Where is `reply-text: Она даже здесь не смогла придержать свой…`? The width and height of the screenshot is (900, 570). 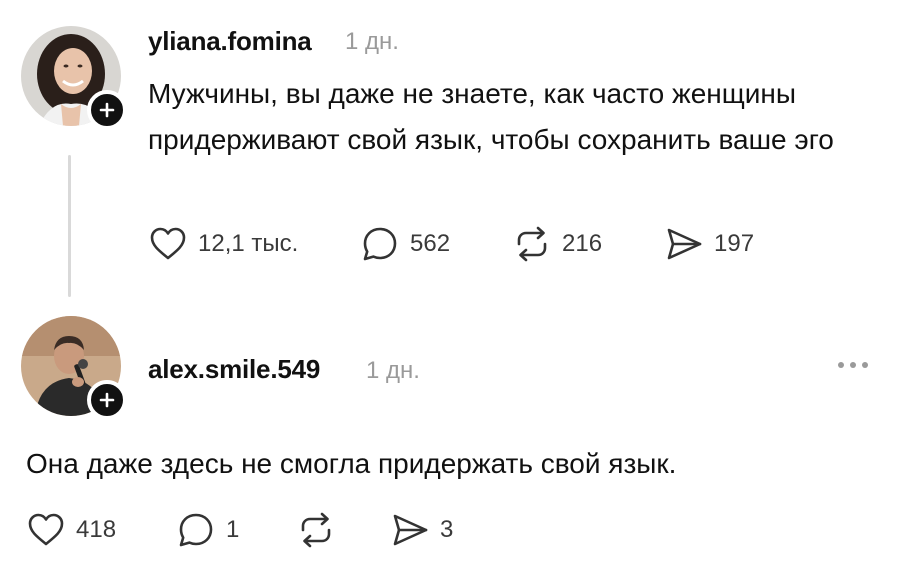 reply-text: Она даже здесь не смогла придержать свой… is located at coordinates (351, 463).